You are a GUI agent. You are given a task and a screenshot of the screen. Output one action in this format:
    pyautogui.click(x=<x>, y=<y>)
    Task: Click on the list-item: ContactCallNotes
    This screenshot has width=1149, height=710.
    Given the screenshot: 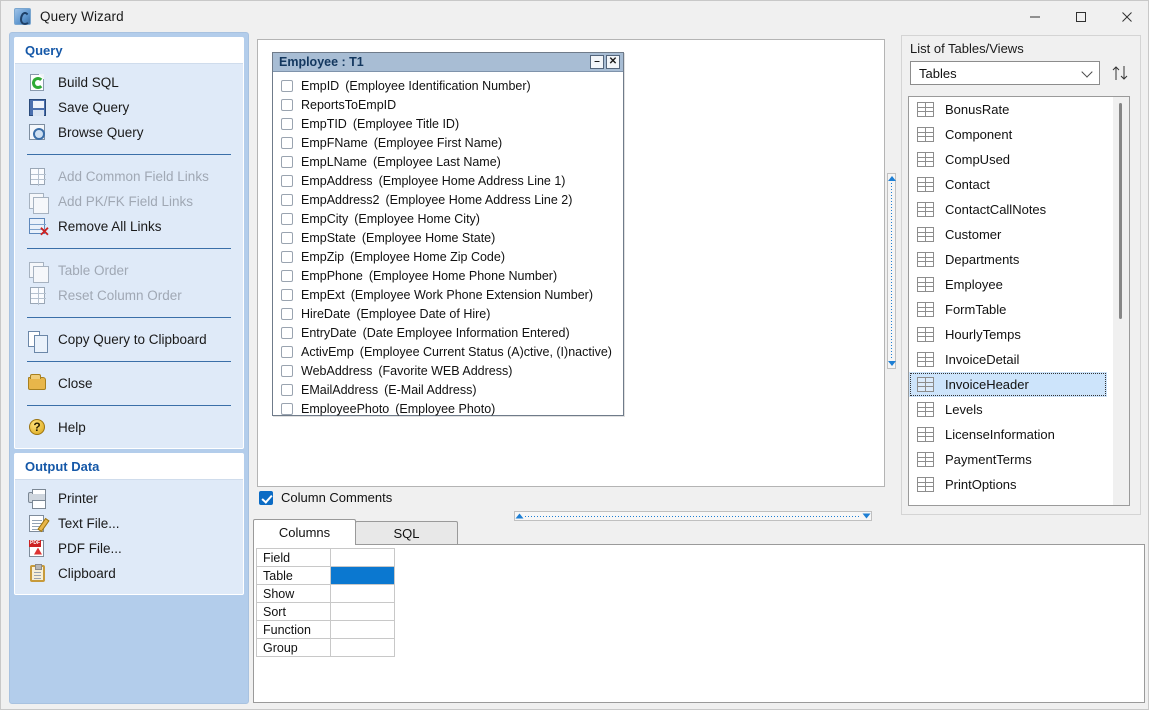 What is the action you would take?
    pyautogui.click(x=1019, y=209)
    